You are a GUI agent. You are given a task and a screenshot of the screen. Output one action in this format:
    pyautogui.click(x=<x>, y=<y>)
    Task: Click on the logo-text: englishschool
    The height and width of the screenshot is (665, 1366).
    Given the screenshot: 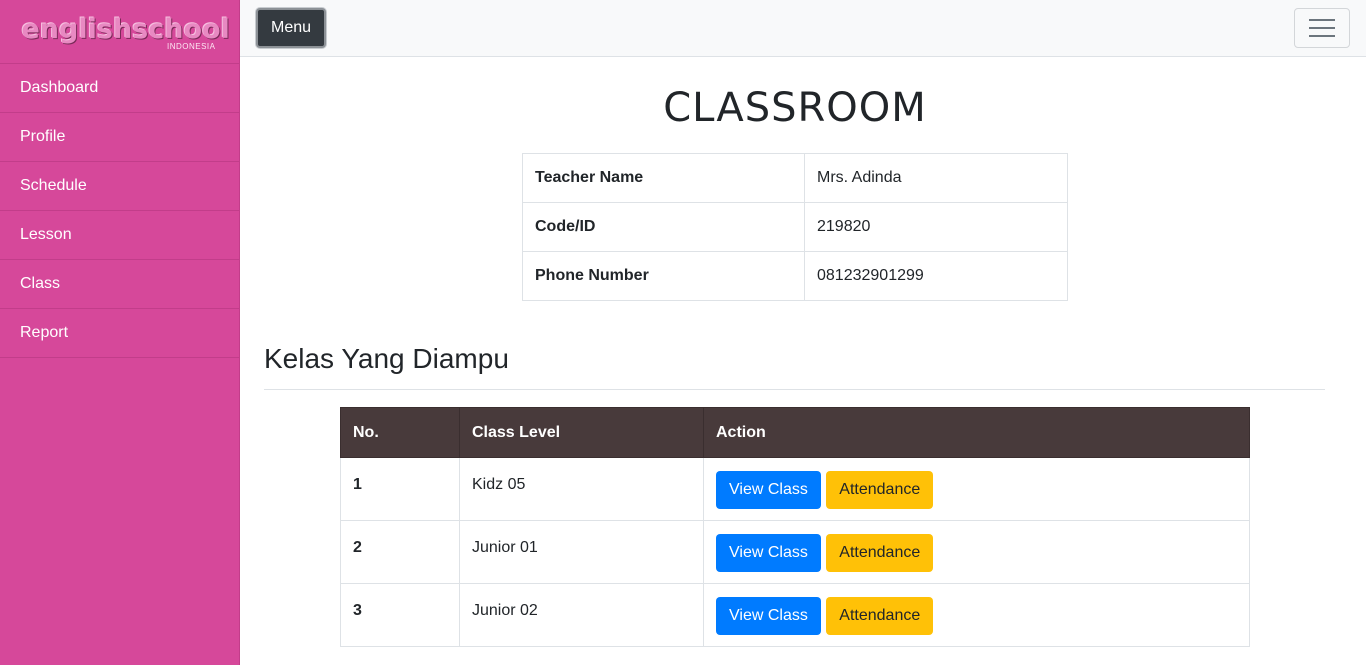 What is the action you would take?
    pyautogui.click(x=125, y=29)
    